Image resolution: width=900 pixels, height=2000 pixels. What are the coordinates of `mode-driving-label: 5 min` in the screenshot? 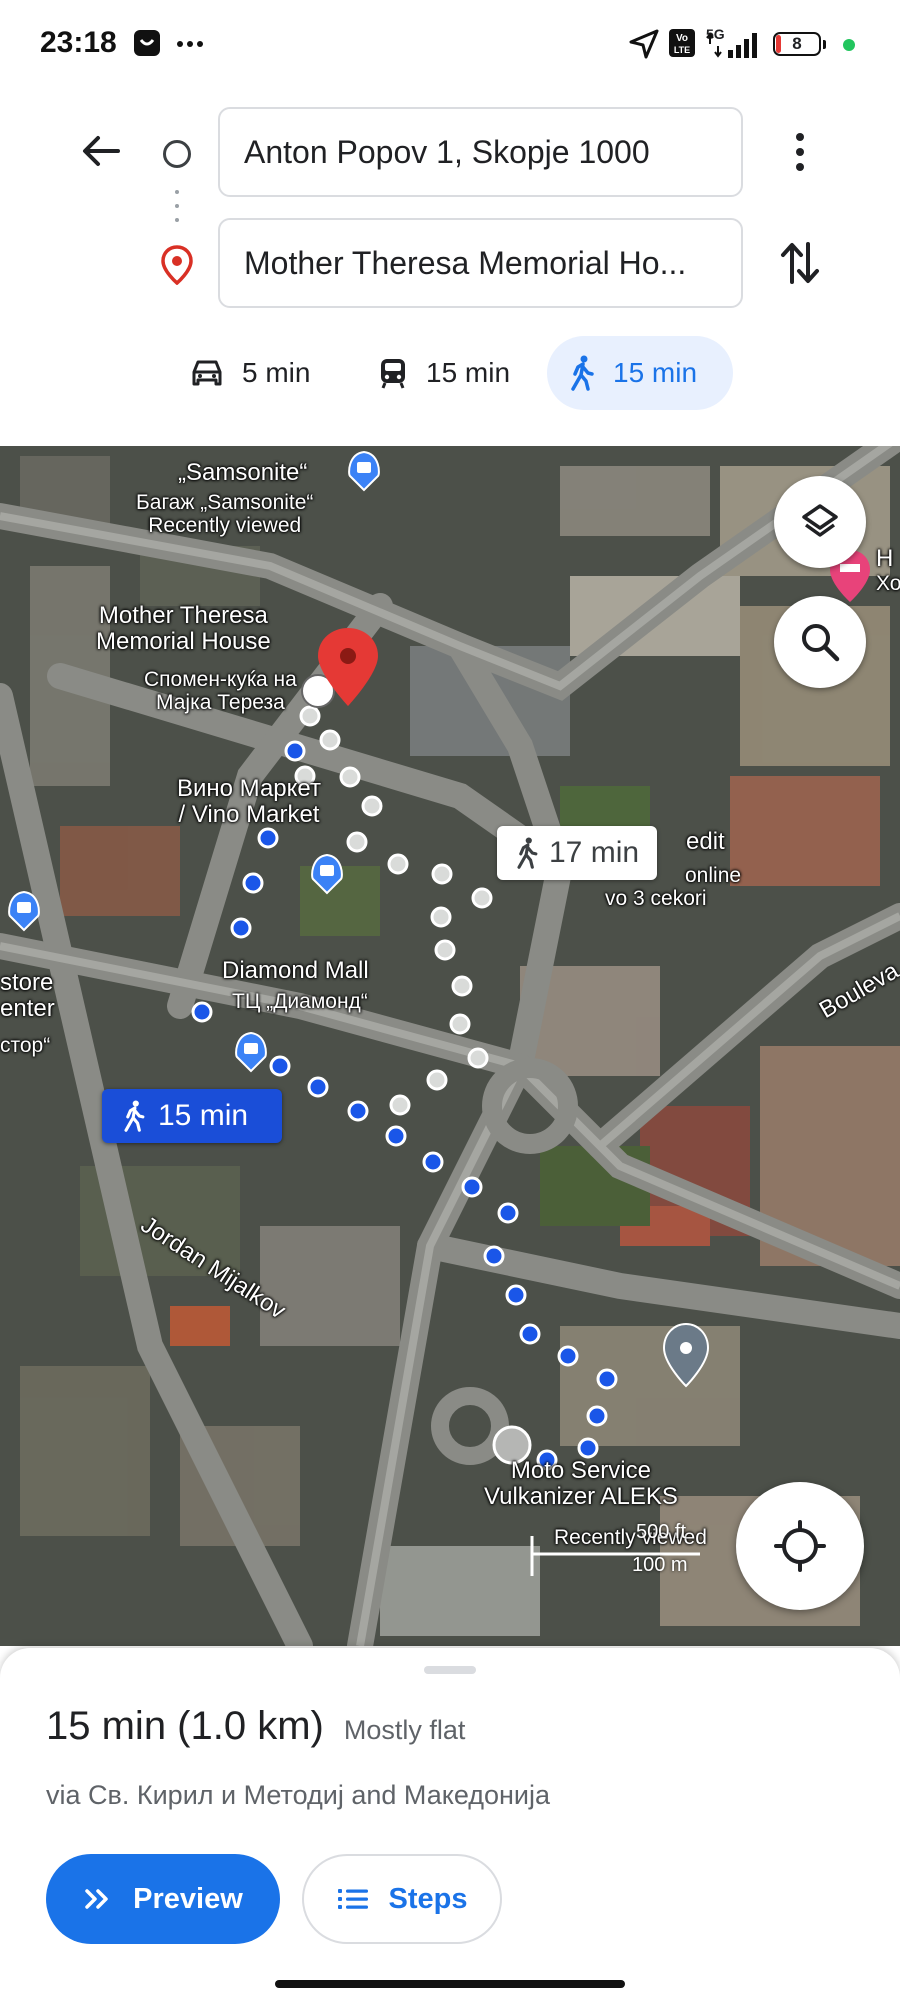 It's located at (276, 372).